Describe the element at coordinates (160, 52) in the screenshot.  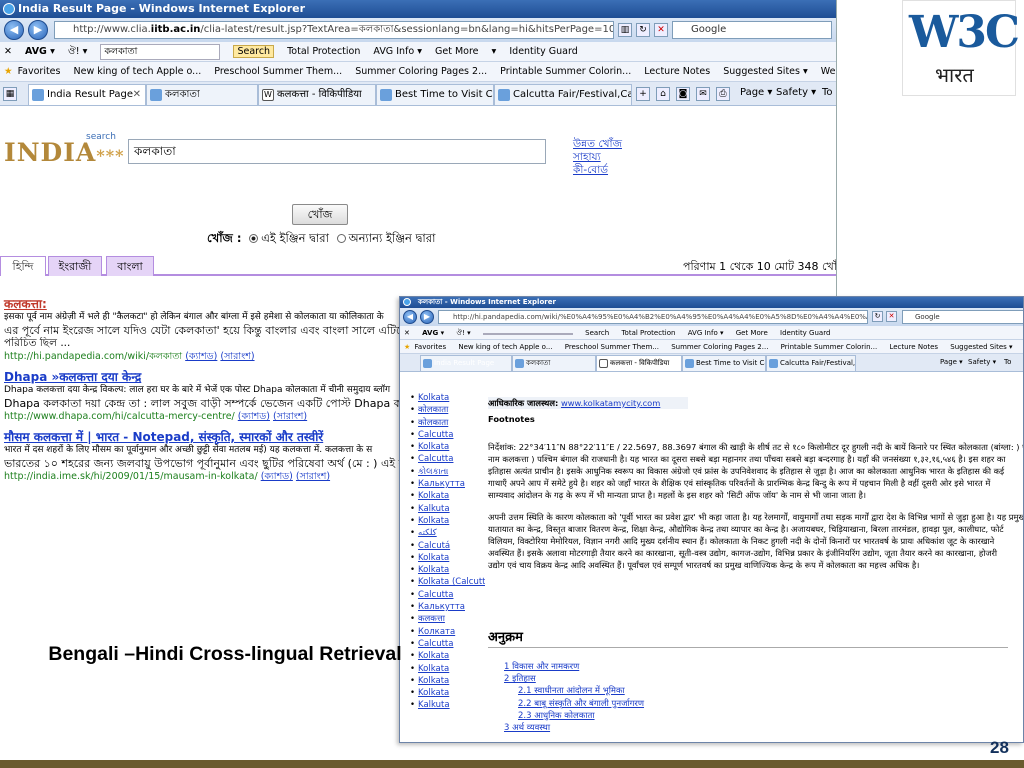
I see `toolbar-search-field: কলকাতা` at that location.